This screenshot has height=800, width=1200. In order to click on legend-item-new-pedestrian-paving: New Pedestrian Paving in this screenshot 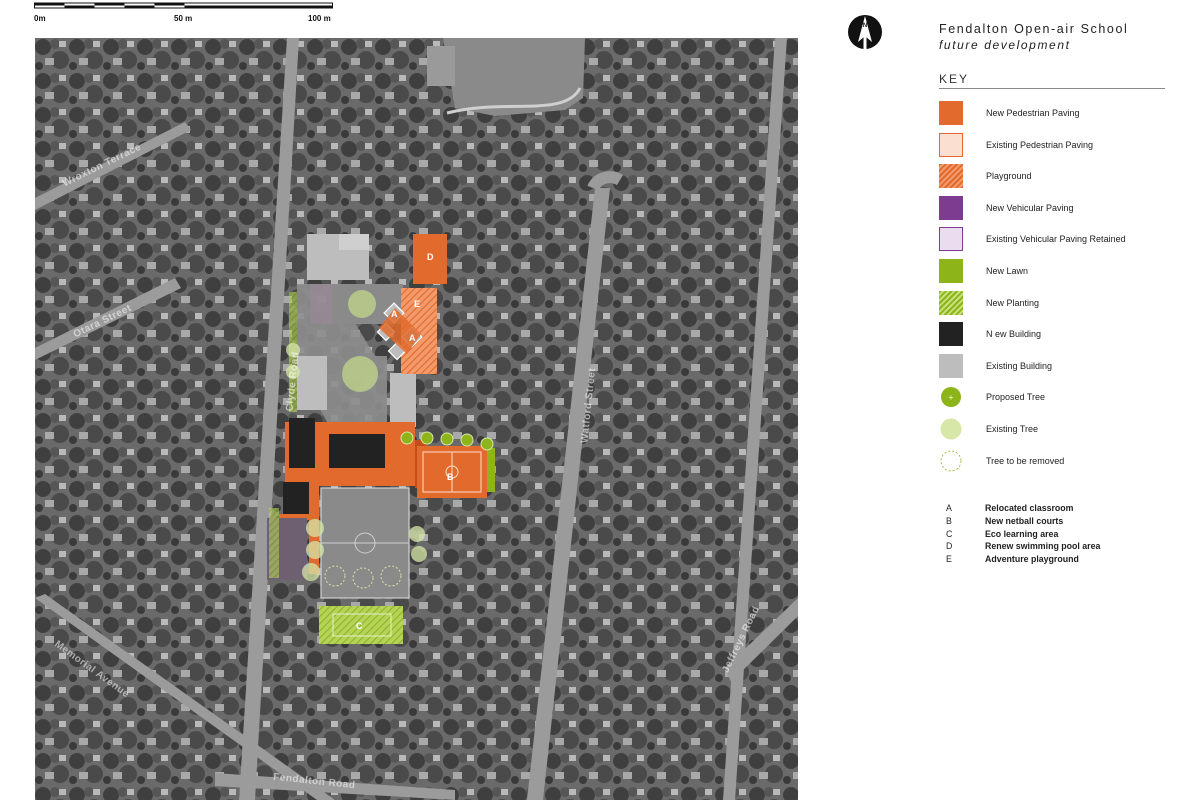, I will do `click(1059, 117)`.